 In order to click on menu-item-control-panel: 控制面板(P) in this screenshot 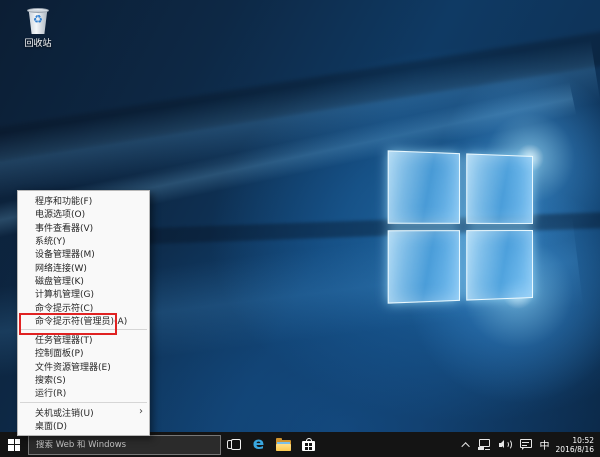, I will do `click(83, 352)`.